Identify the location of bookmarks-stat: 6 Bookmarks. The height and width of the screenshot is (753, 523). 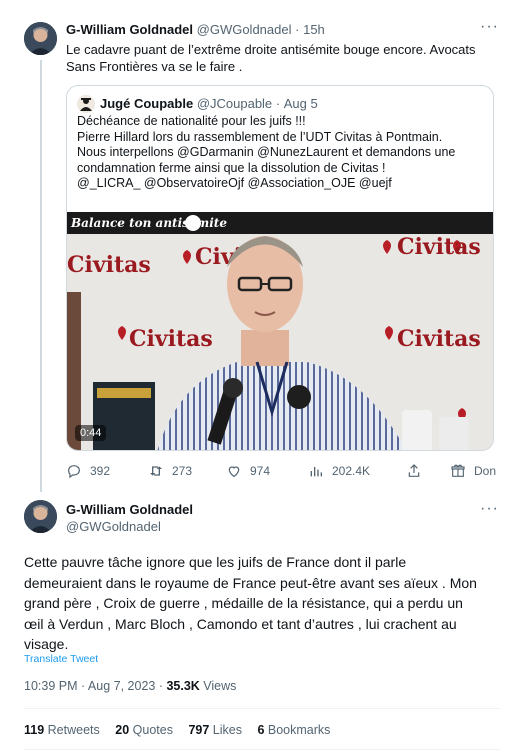
(293, 730).